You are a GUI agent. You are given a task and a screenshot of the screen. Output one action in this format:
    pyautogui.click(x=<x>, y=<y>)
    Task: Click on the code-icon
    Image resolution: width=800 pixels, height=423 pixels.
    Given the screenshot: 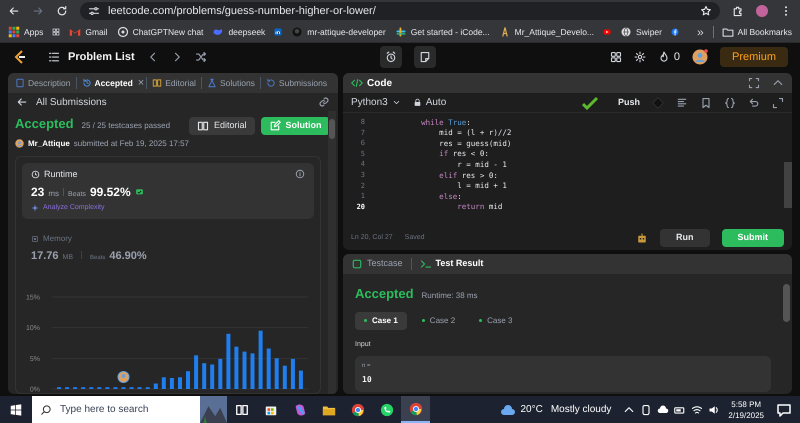 What is the action you would take?
    pyautogui.click(x=357, y=83)
    